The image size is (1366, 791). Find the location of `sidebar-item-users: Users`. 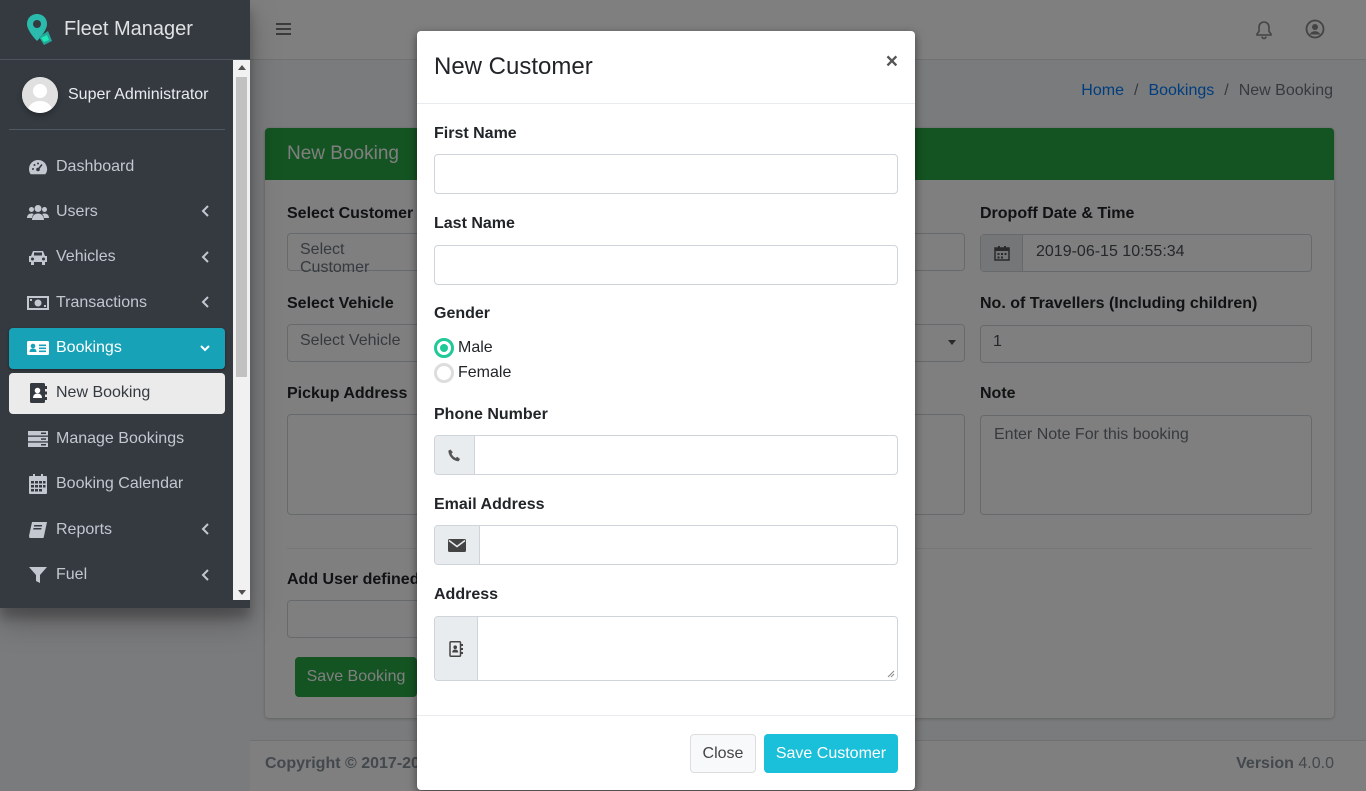

sidebar-item-users: Users is located at coordinates (117, 211).